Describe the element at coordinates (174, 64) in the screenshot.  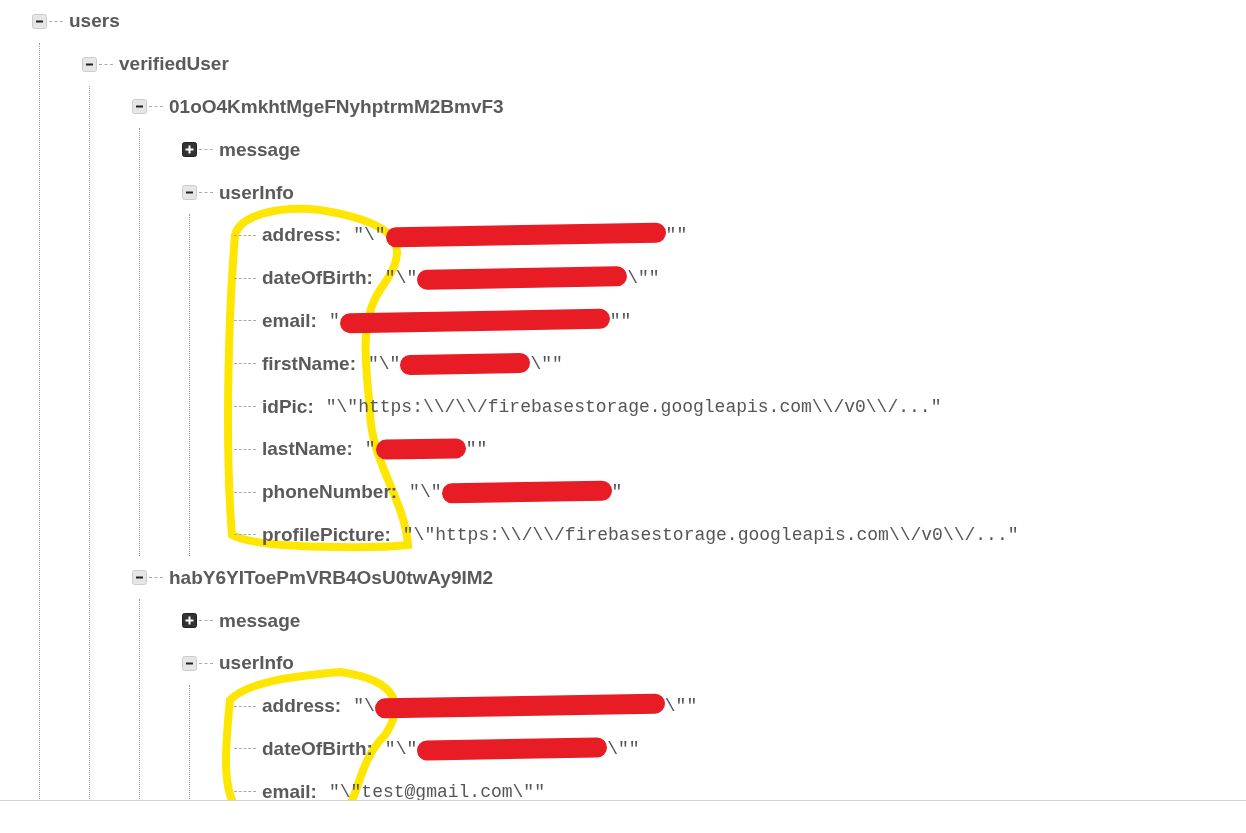
I see `node-key: verifiedUser` at that location.